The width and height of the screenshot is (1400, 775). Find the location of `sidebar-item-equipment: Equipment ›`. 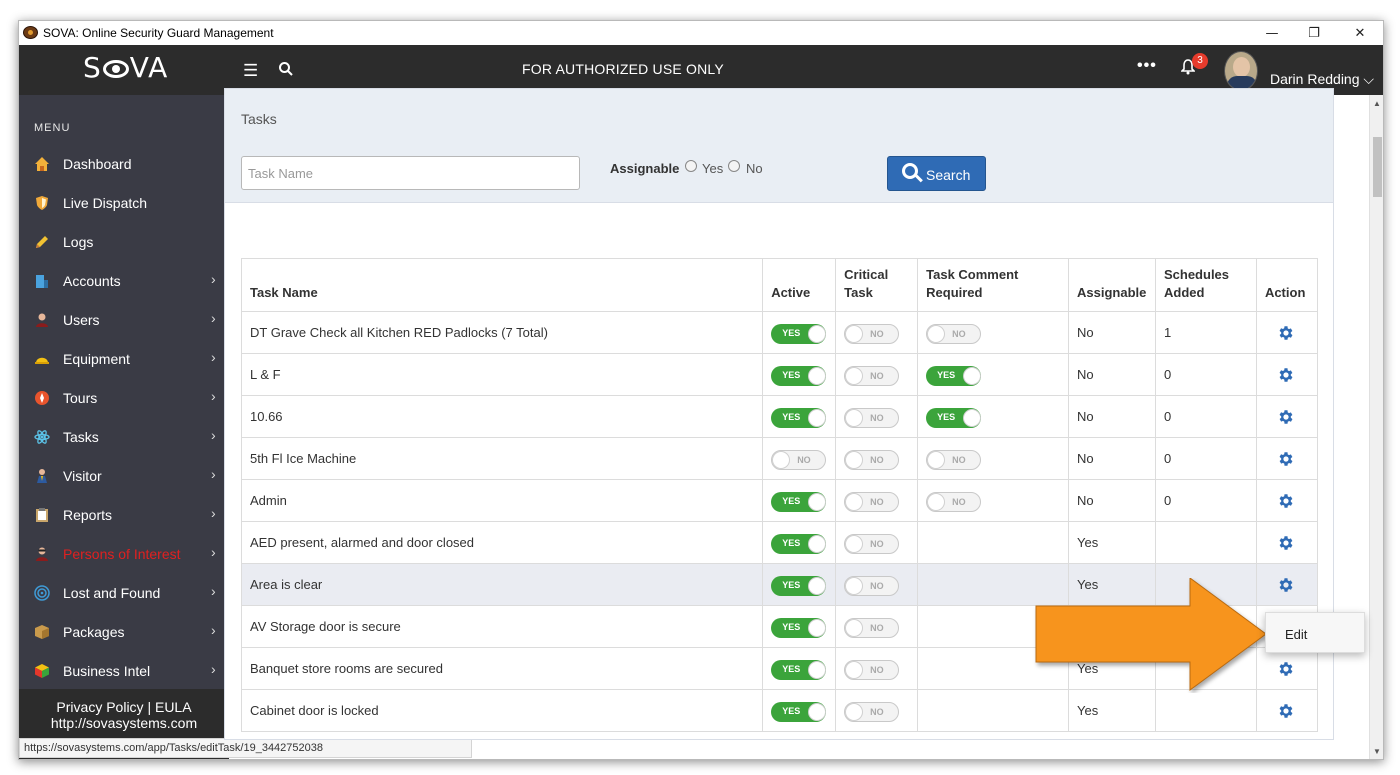

sidebar-item-equipment: Equipment › is located at coordinates (124, 360).